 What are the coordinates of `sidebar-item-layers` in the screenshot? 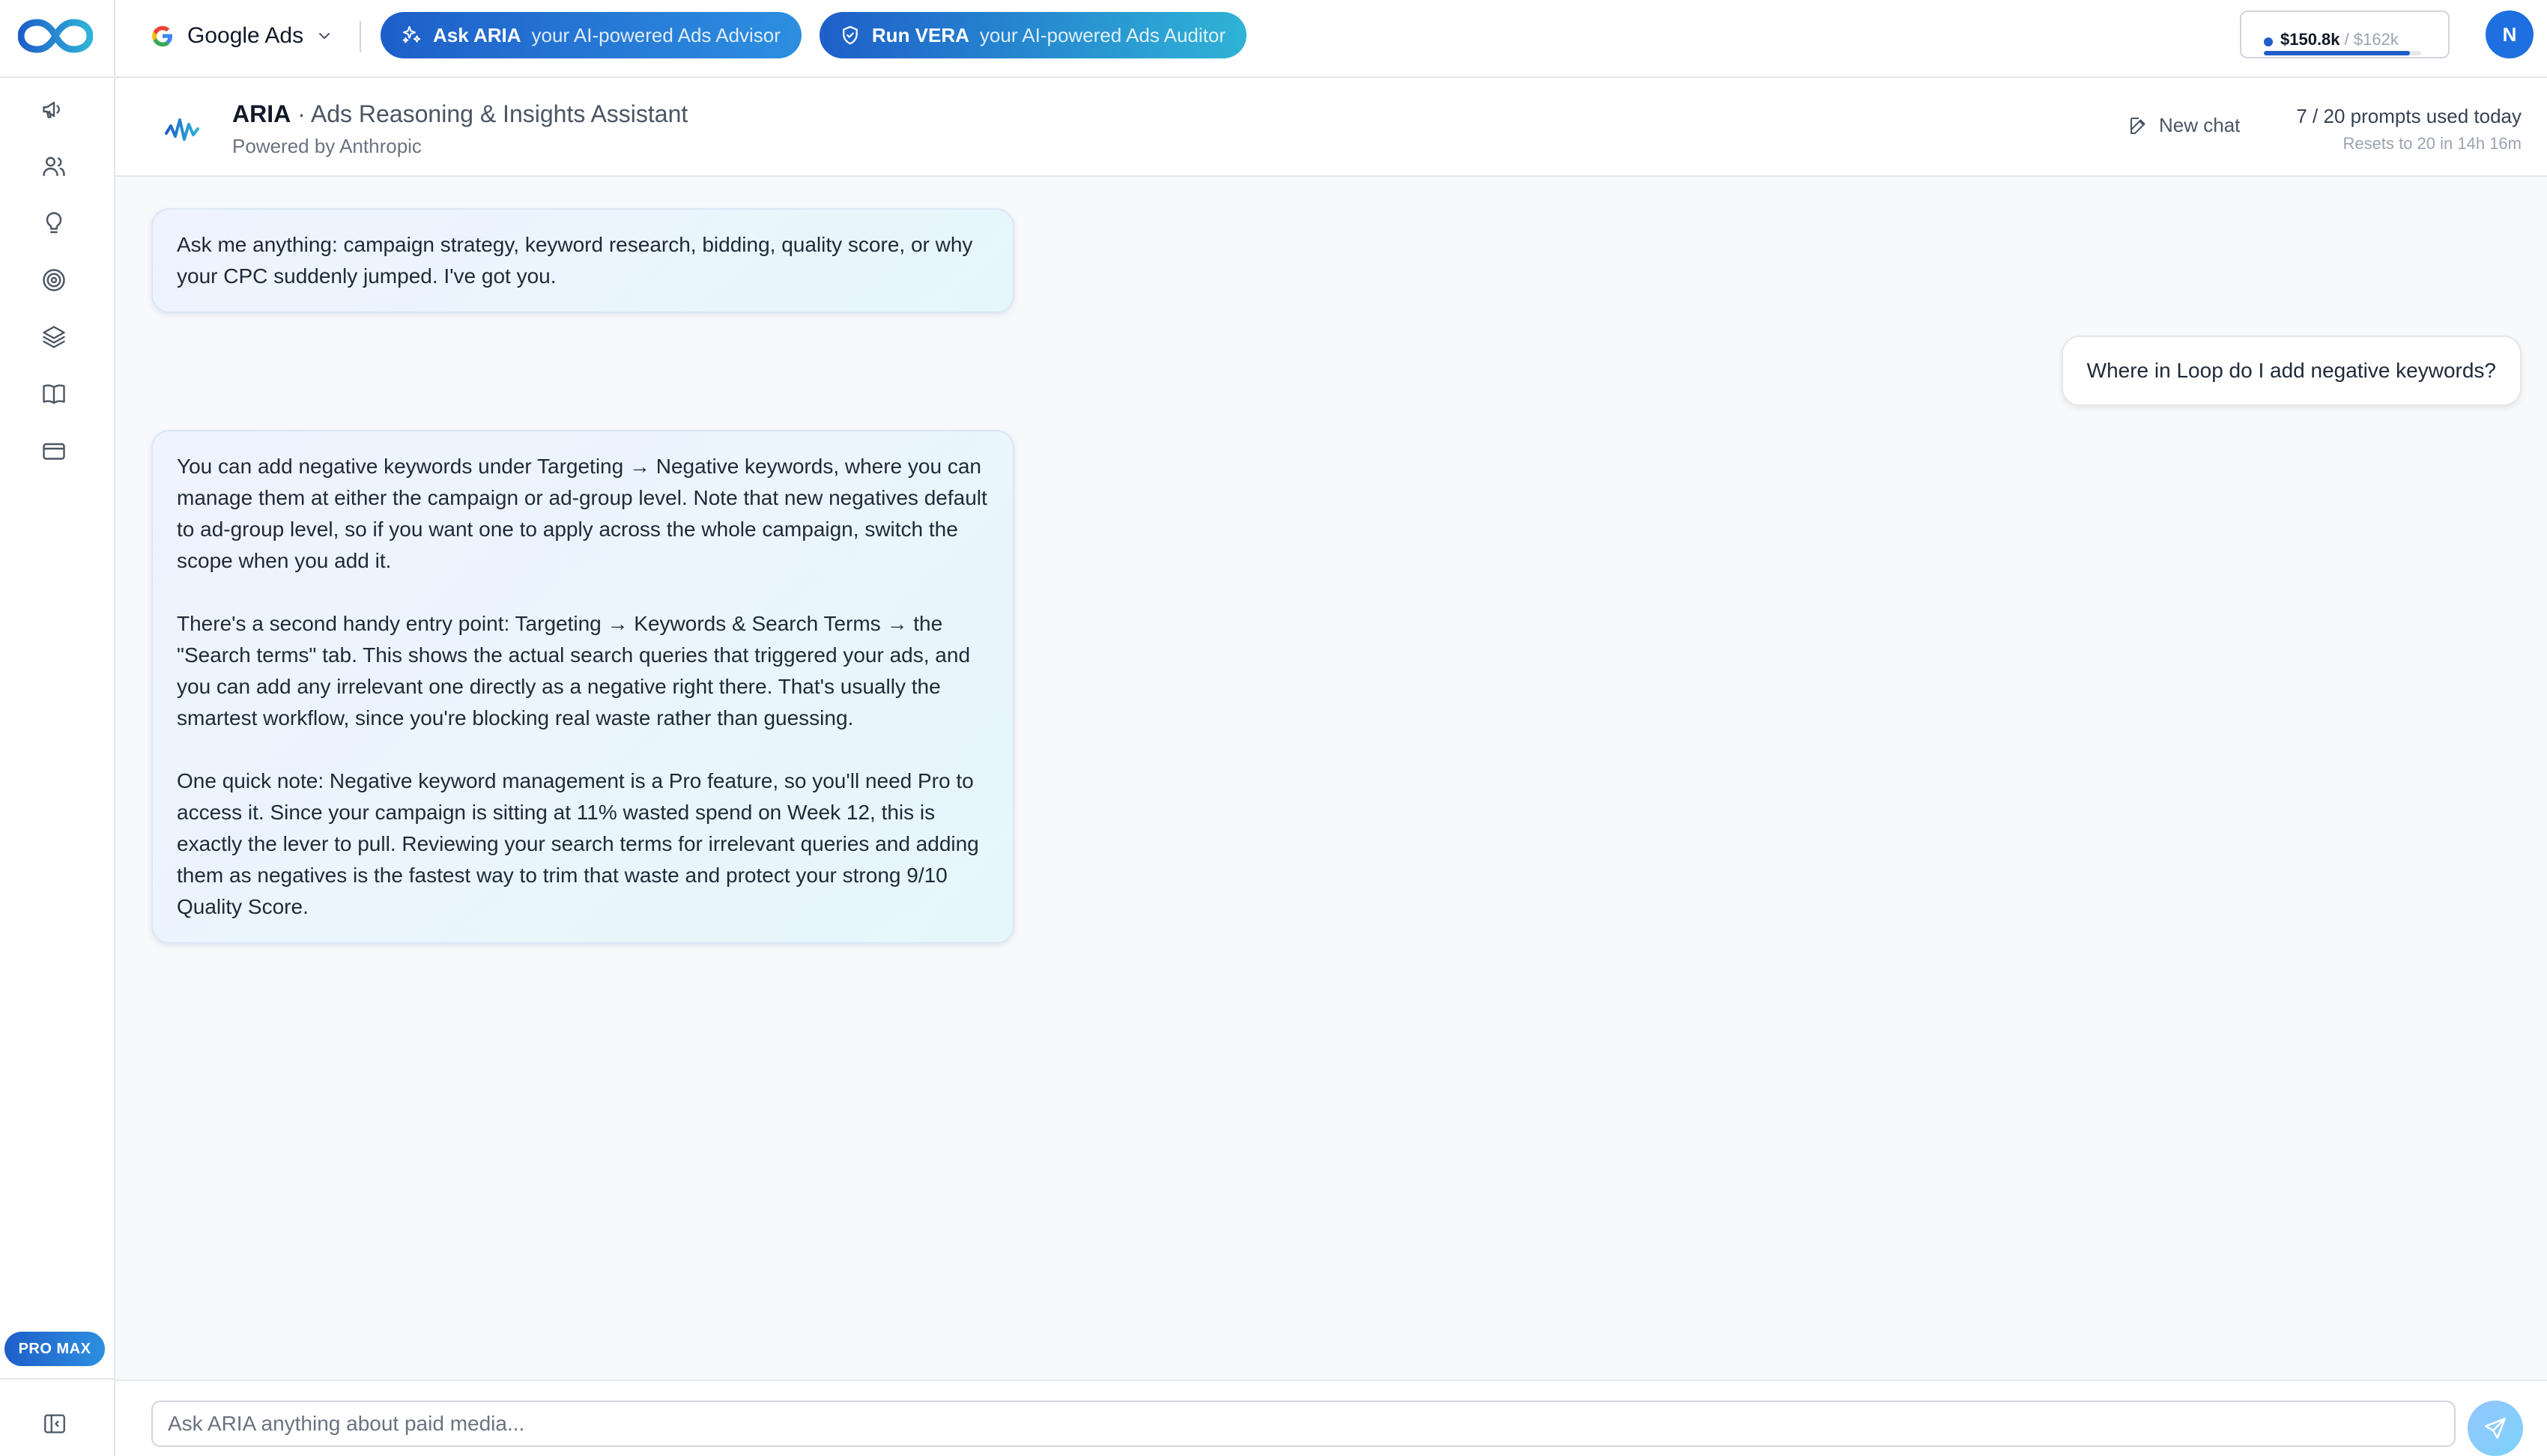 It's located at (54, 337).